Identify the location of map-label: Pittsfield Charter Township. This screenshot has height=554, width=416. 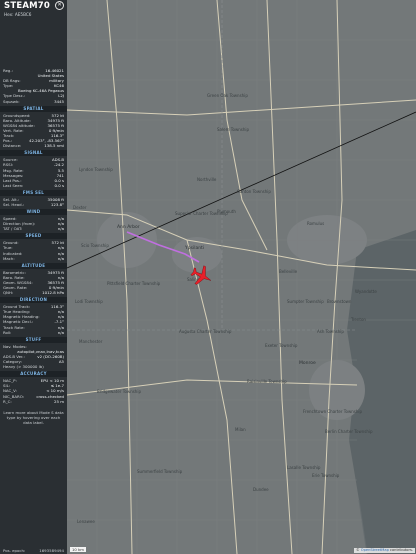
(134, 283).